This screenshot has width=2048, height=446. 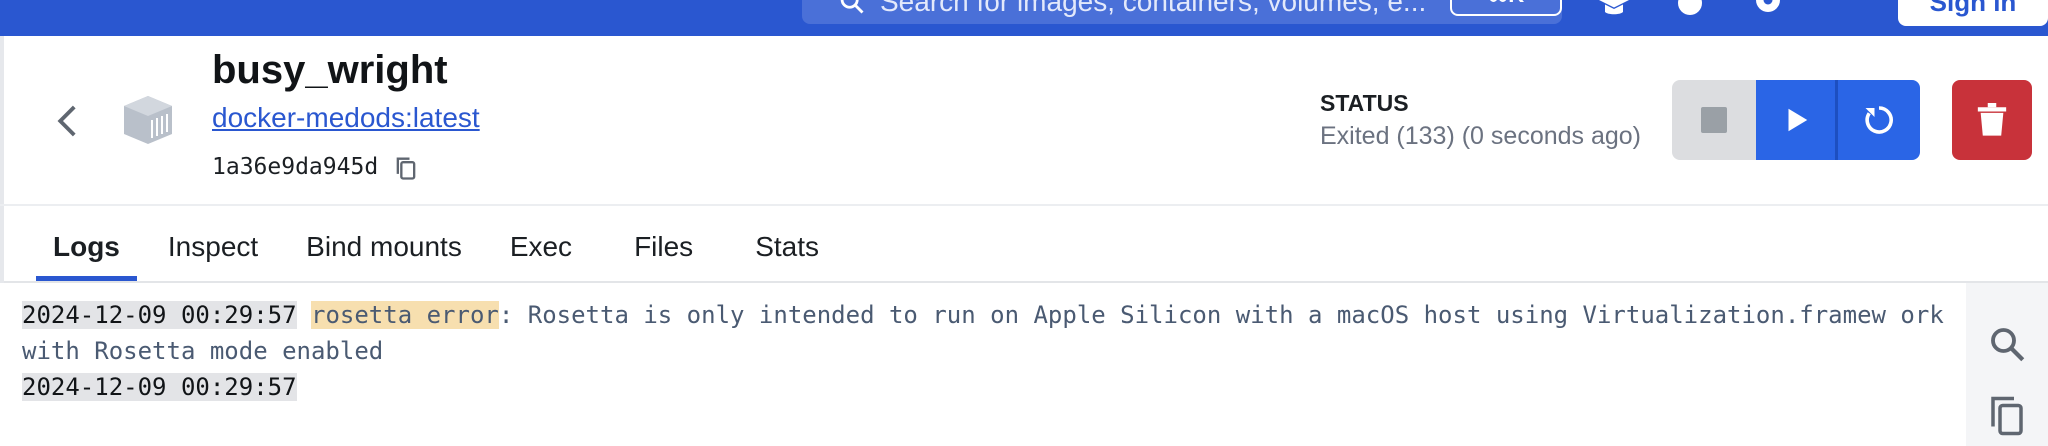 I want to click on start-button, so click(x=1797, y=120).